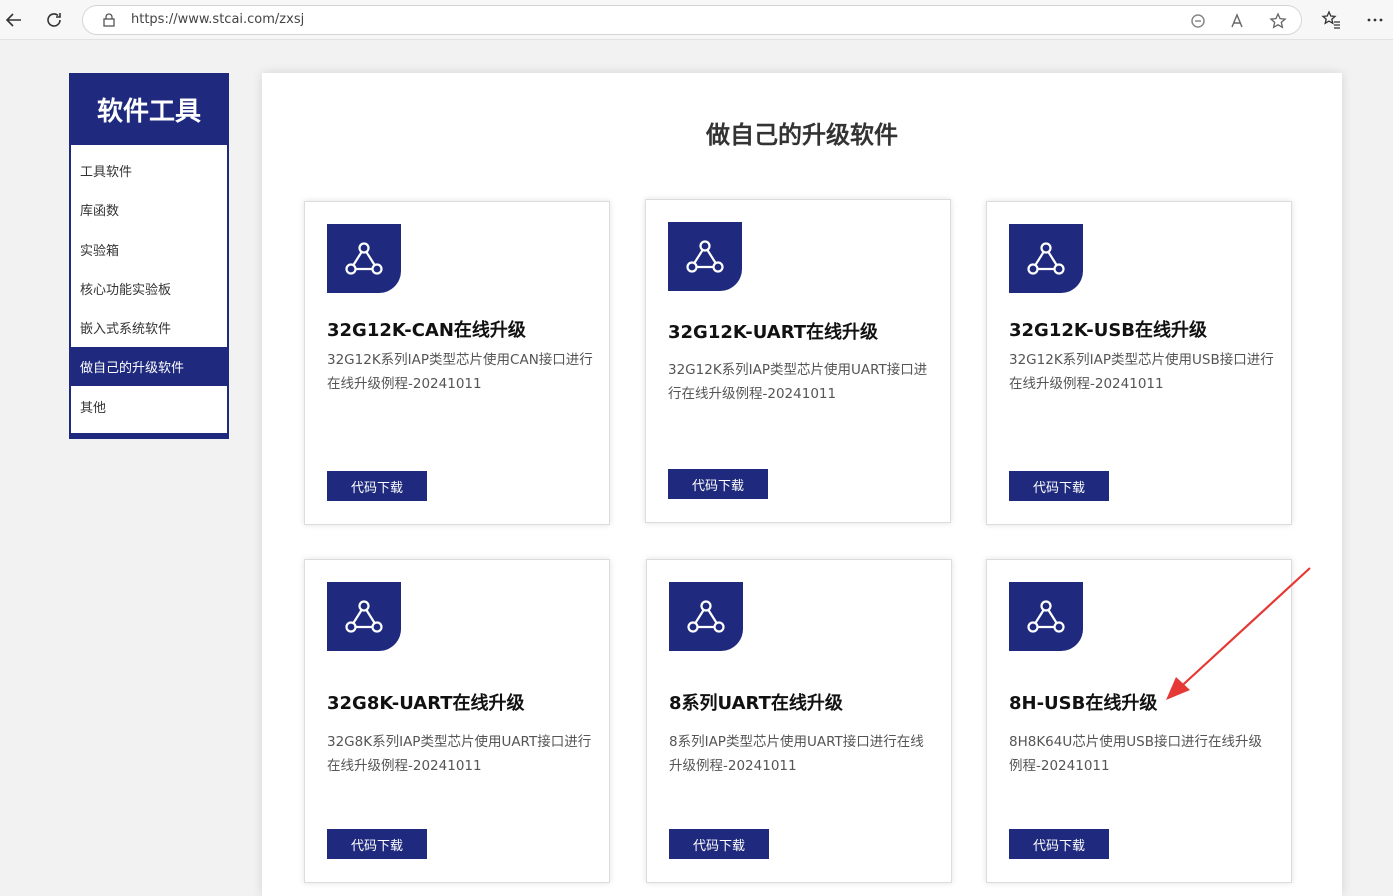 This screenshot has height=896, width=1393. Describe the element at coordinates (54, 20) in the screenshot. I see `refresh-icon` at that location.